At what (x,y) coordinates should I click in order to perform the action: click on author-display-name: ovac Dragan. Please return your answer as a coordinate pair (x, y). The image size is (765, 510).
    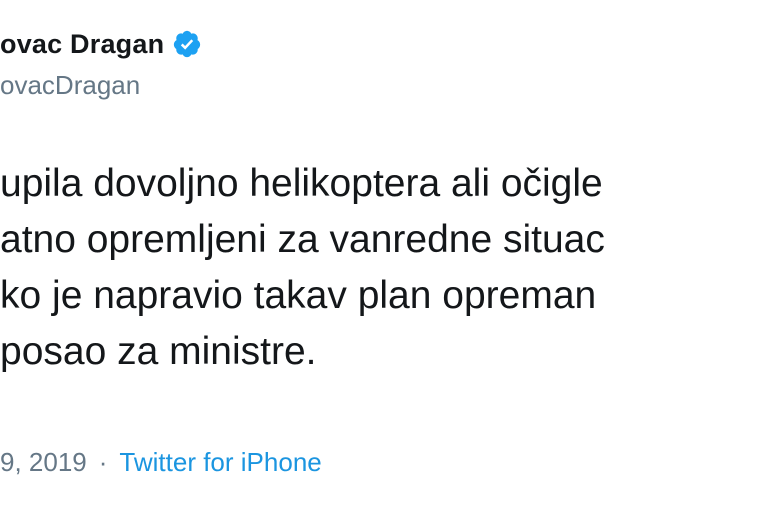
    Looking at the image, I should click on (82, 44).